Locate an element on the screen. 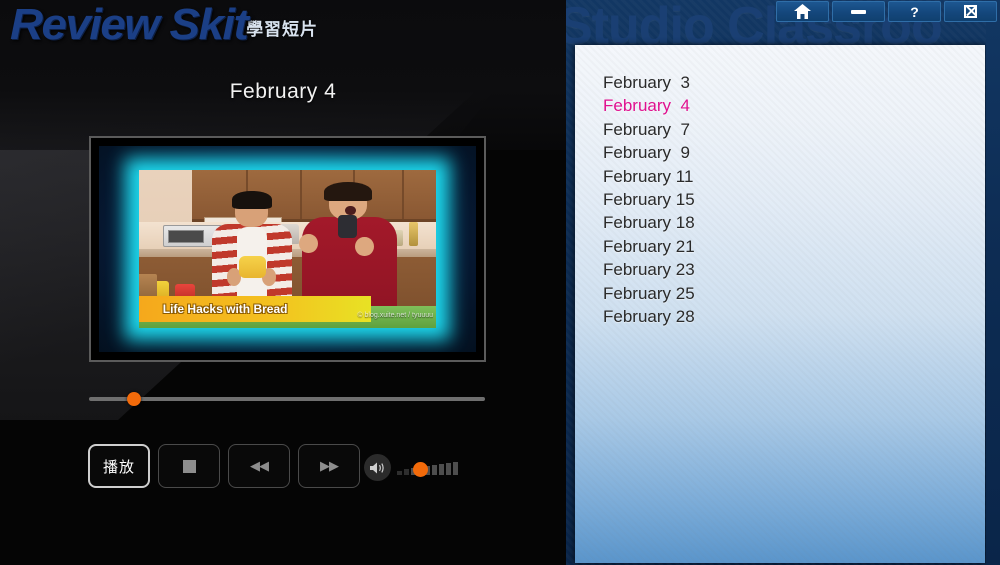 This screenshot has height=565, width=1000. date-list-item: February 7 is located at coordinates (780, 129).